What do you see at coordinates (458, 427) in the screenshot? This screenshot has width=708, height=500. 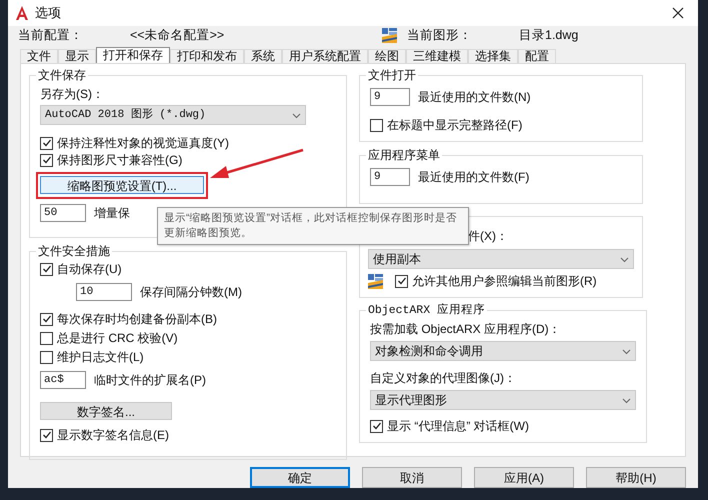 I see `checkbox-label: 显示 “代理信息” 对话框(W)` at bounding box center [458, 427].